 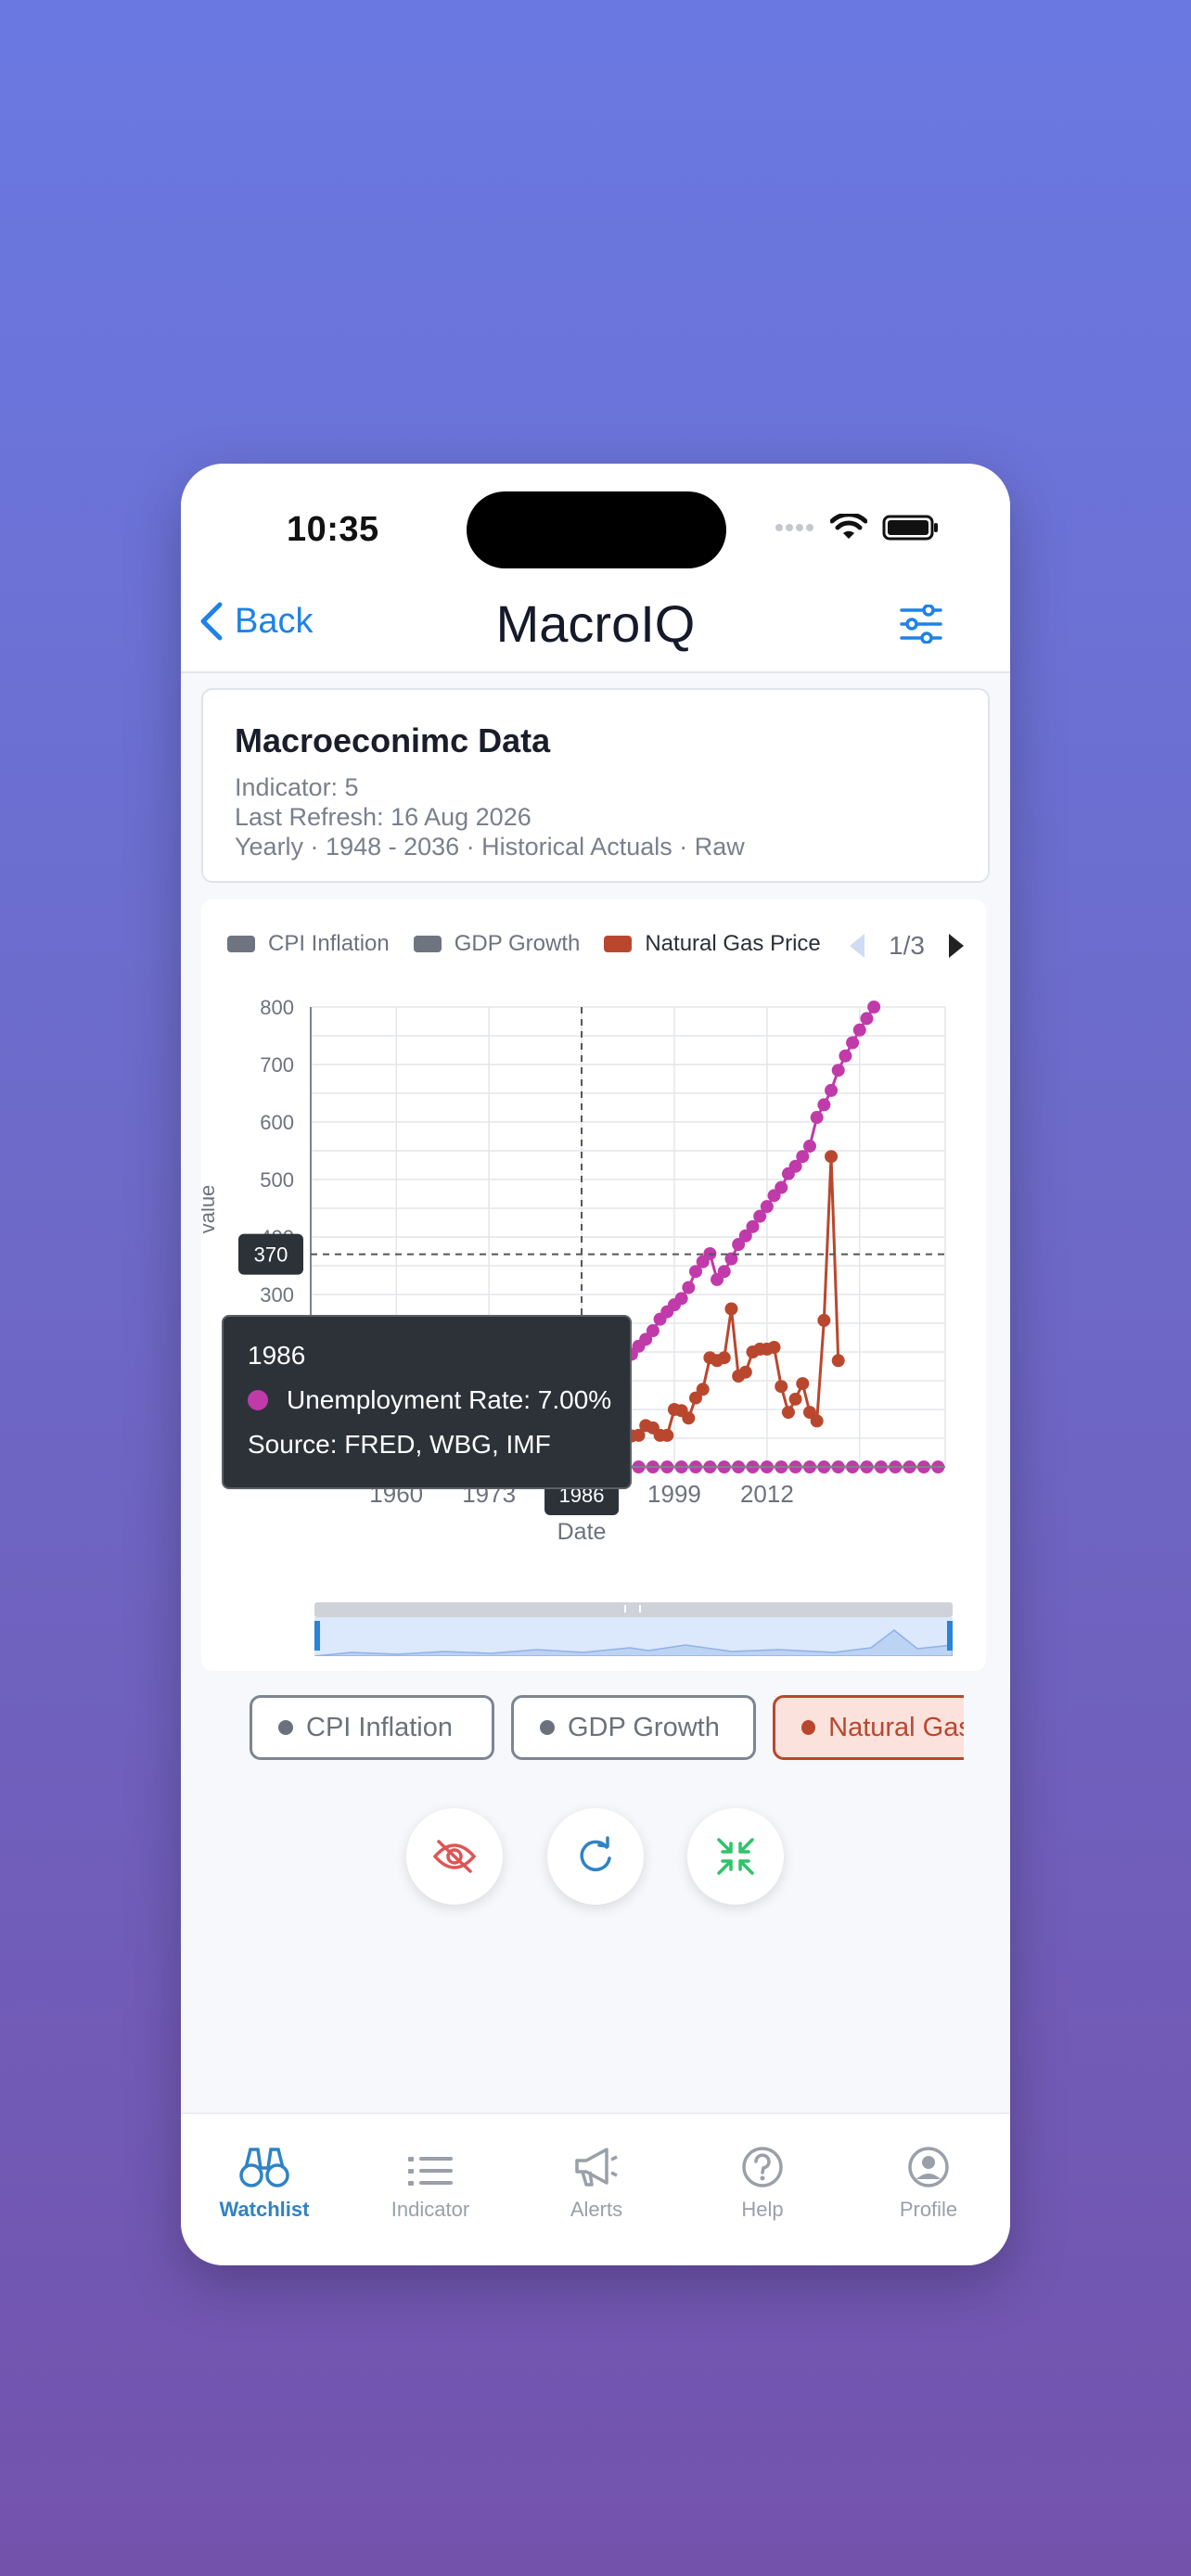 I want to click on tab-help: Help, so click(x=762, y=2177).